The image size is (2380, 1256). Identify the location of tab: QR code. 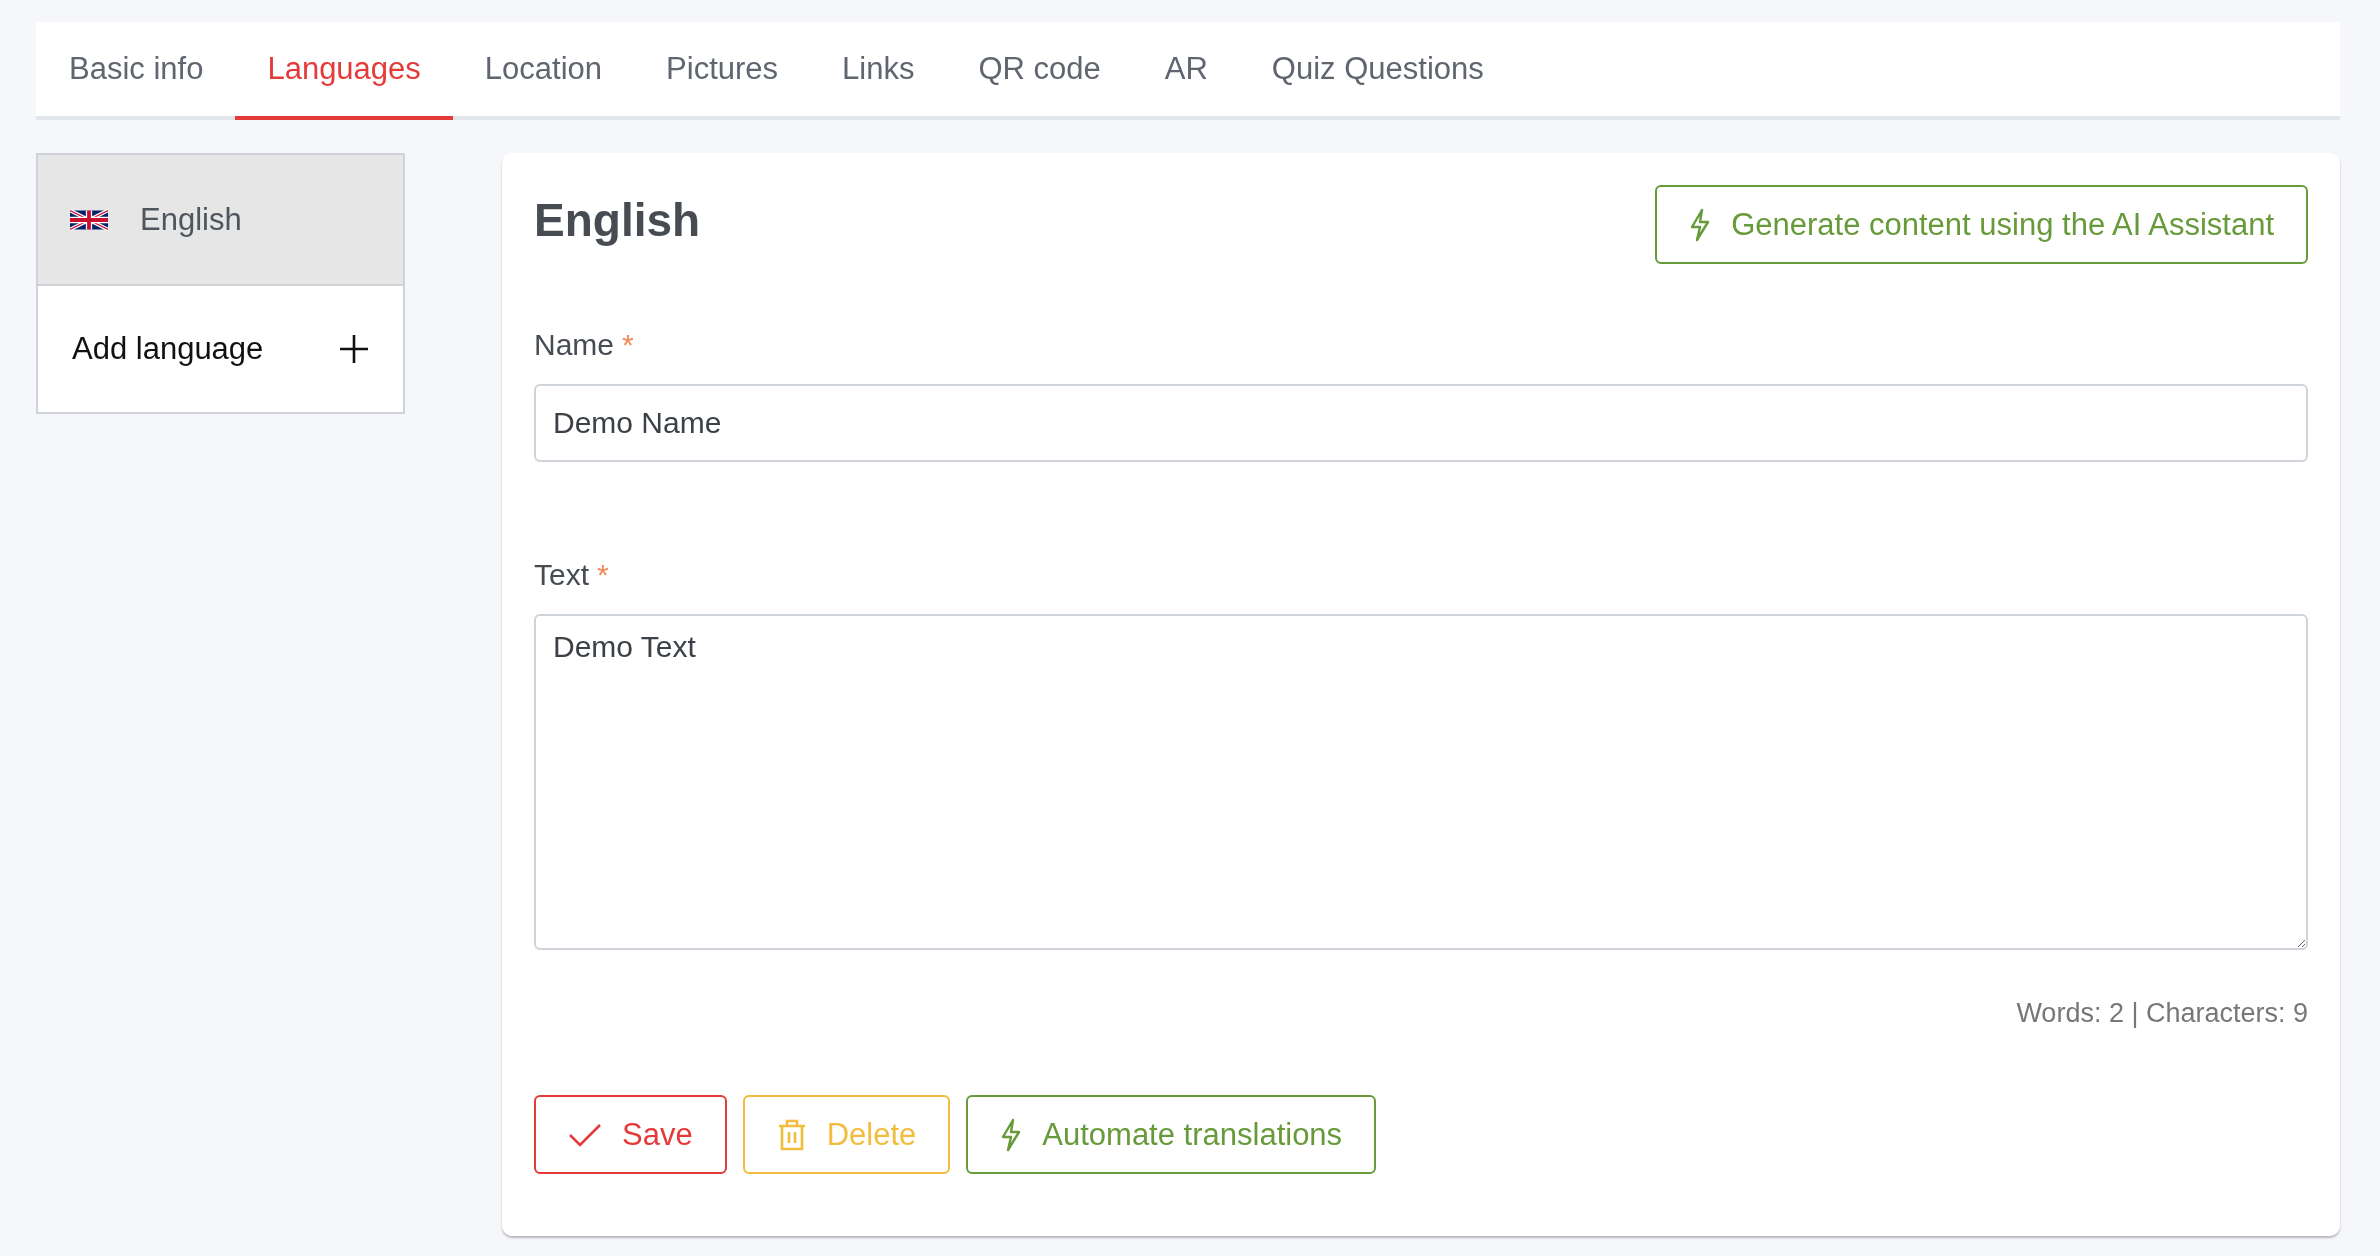
(1039, 71).